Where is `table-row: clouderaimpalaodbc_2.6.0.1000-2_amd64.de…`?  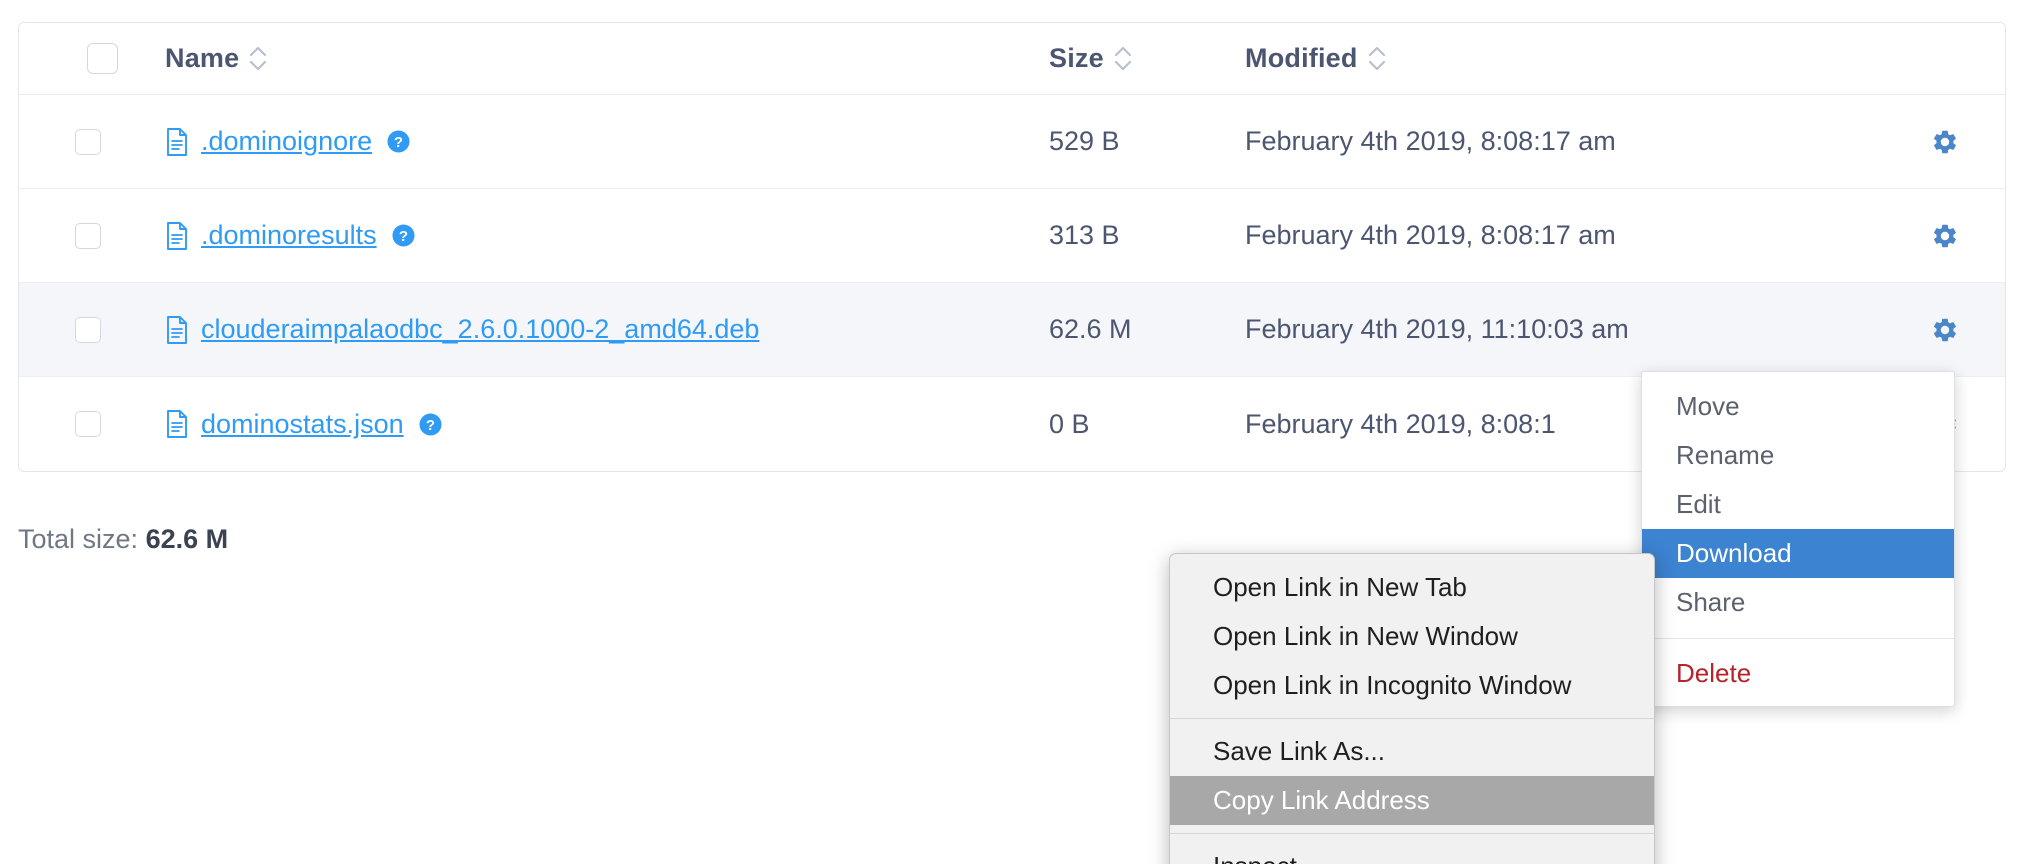 table-row: clouderaimpalaodbc_2.6.0.1000-2_amd64.de… is located at coordinates (1012, 330).